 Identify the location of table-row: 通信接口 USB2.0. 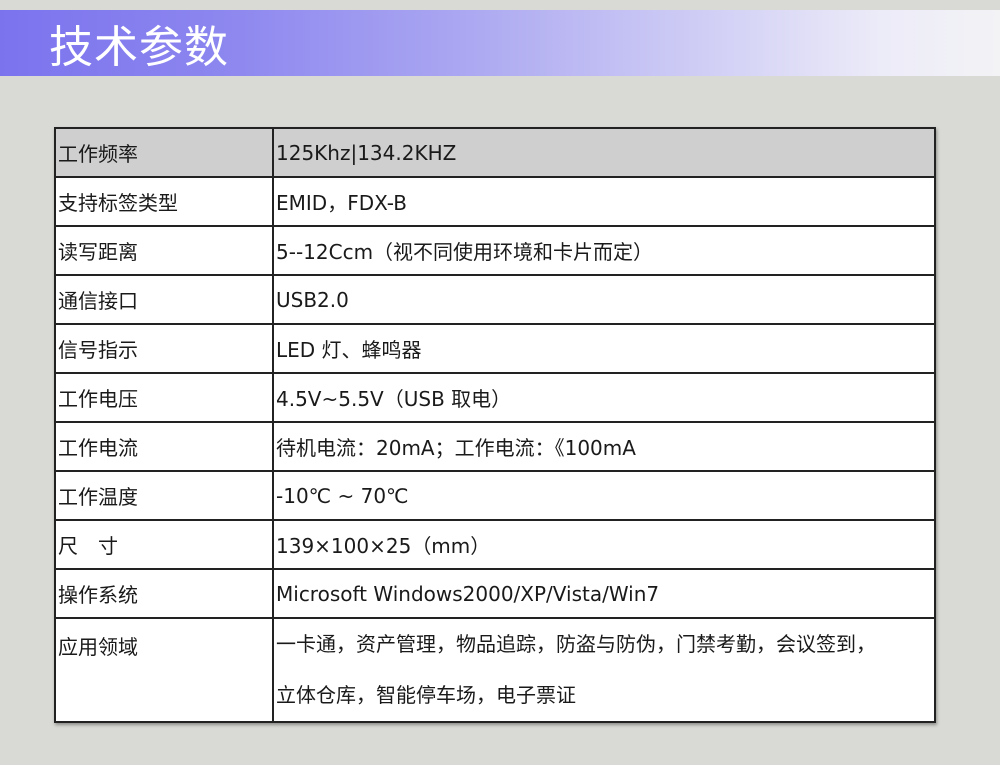
(495, 299).